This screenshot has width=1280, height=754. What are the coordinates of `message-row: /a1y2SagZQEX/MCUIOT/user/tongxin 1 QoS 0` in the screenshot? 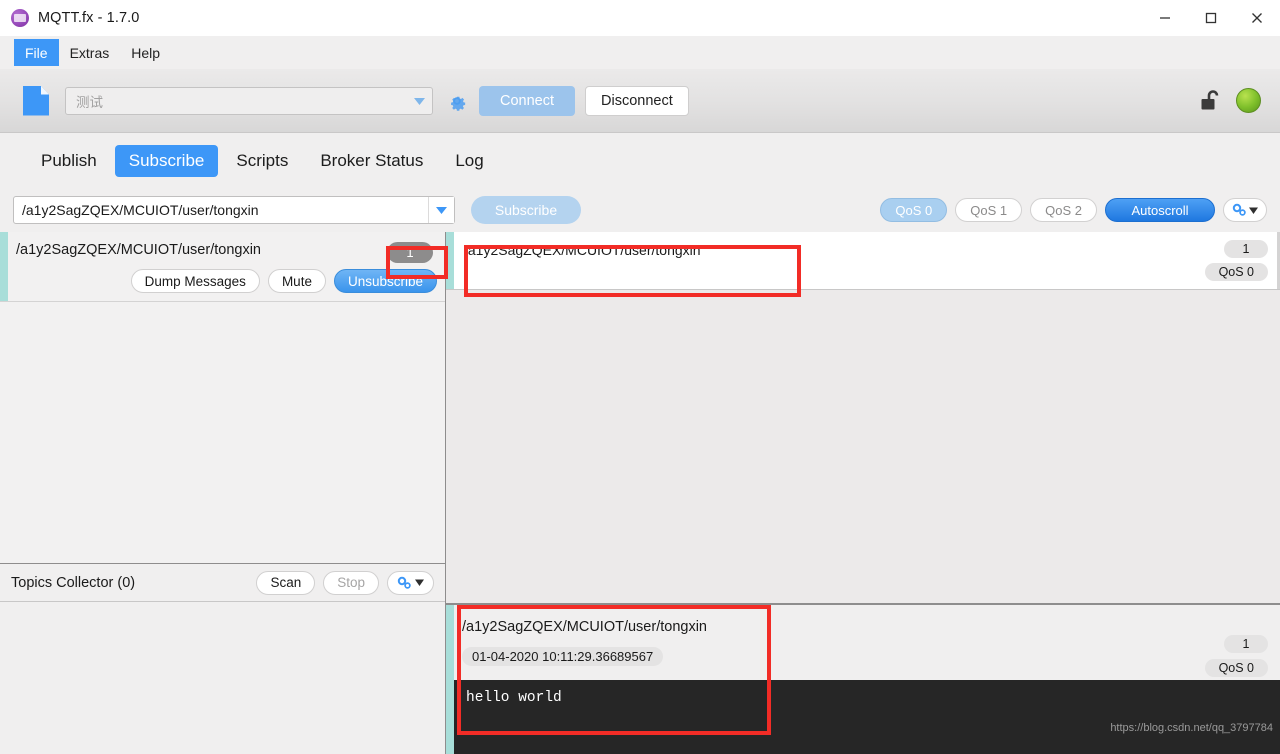 It's located at (863, 261).